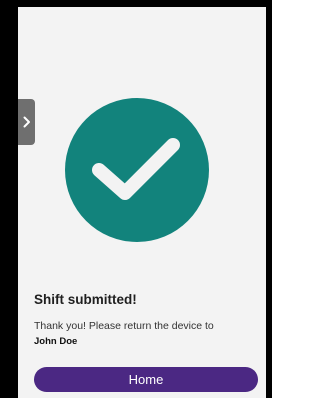 This screenshot has width=320, height=398. Describe the element at coordinates (269, 199) in the screenshot. I see `frame-border-right` at that location.